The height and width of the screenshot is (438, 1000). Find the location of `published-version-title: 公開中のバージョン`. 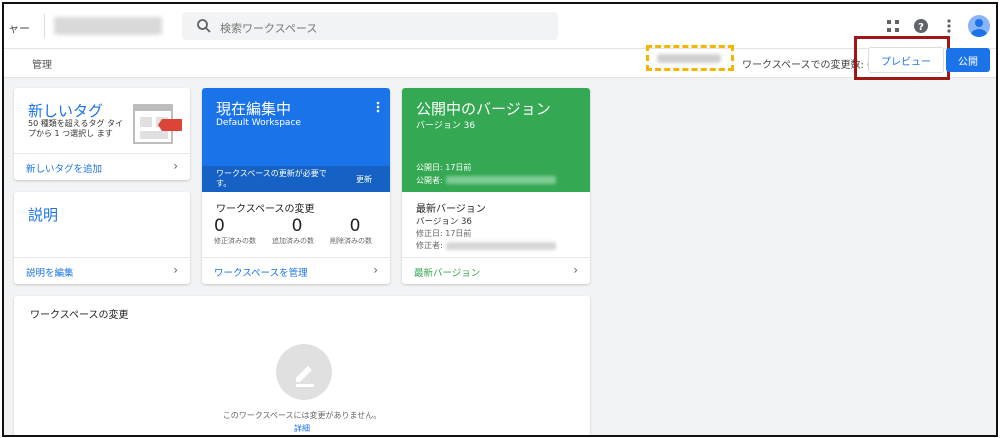

published-version-title: 公開中のバージョン is located at coordinates (483, 109).